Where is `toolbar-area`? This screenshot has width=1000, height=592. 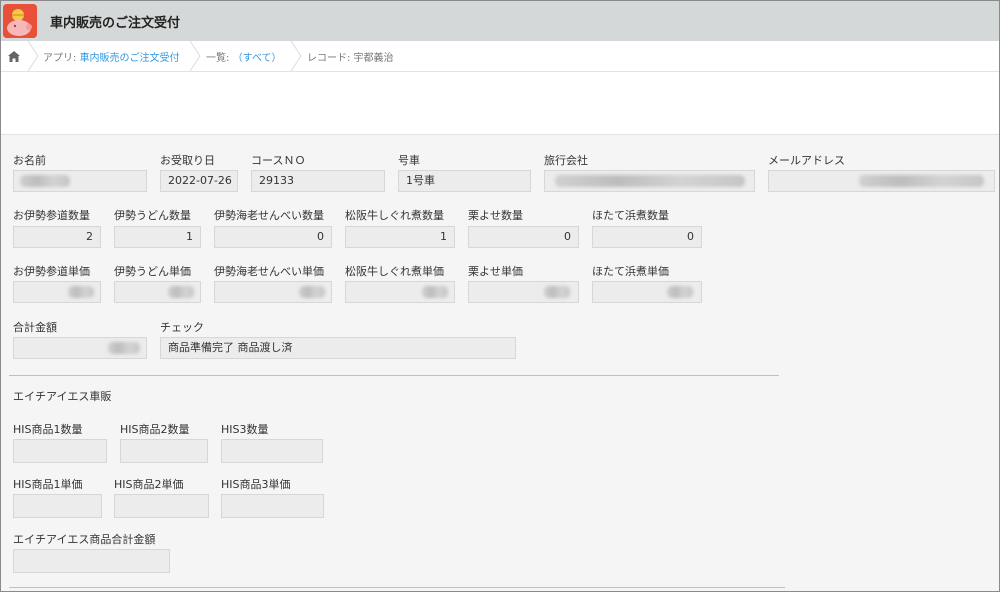 toolbar-area is located at coordinates (500, 103).